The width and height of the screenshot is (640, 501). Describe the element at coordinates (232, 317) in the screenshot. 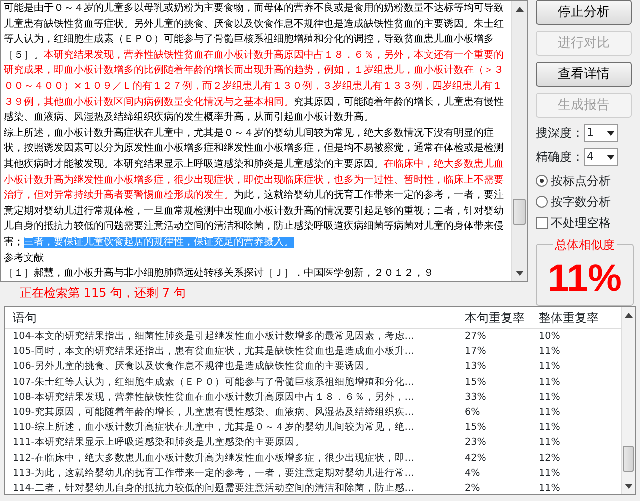

I see `column-header: 语句` at that location.